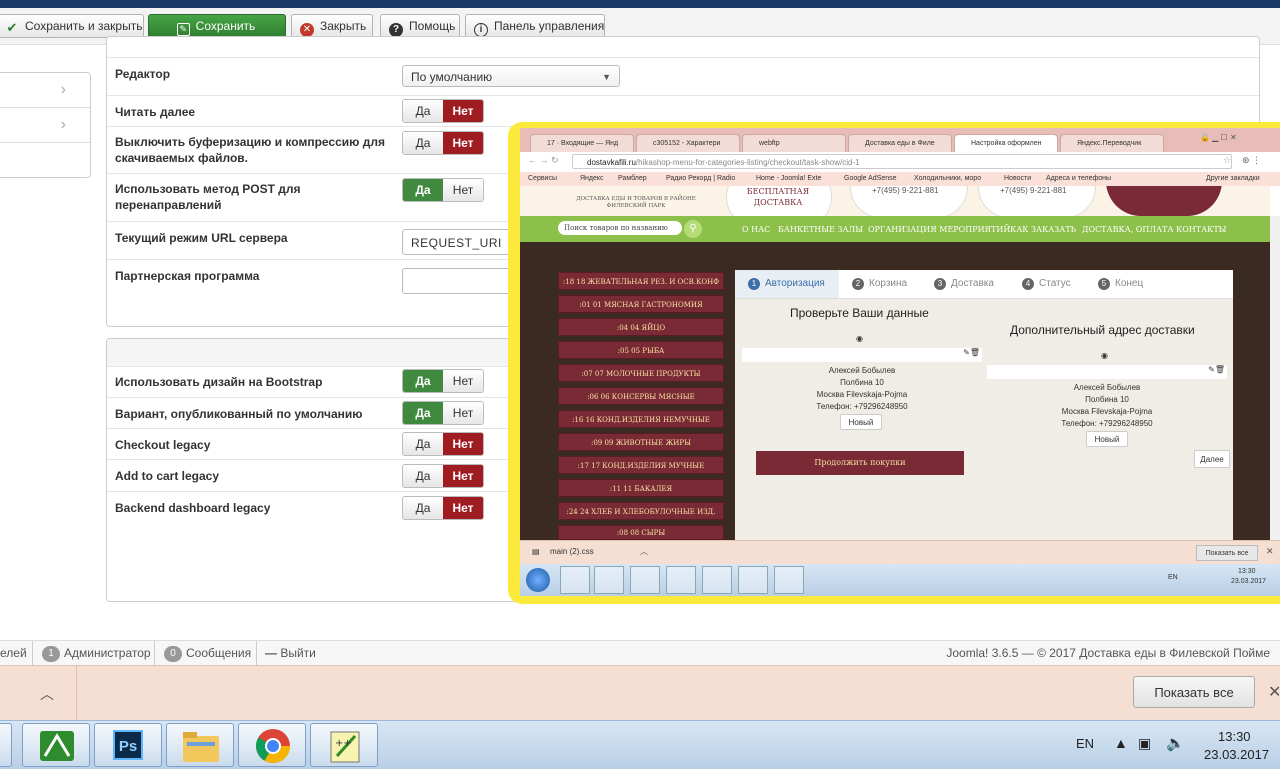 The height and width of the screenshot is (769, 1280). I want to click on category-link: :04 04 ЯЙЦО, so click(641, 327).